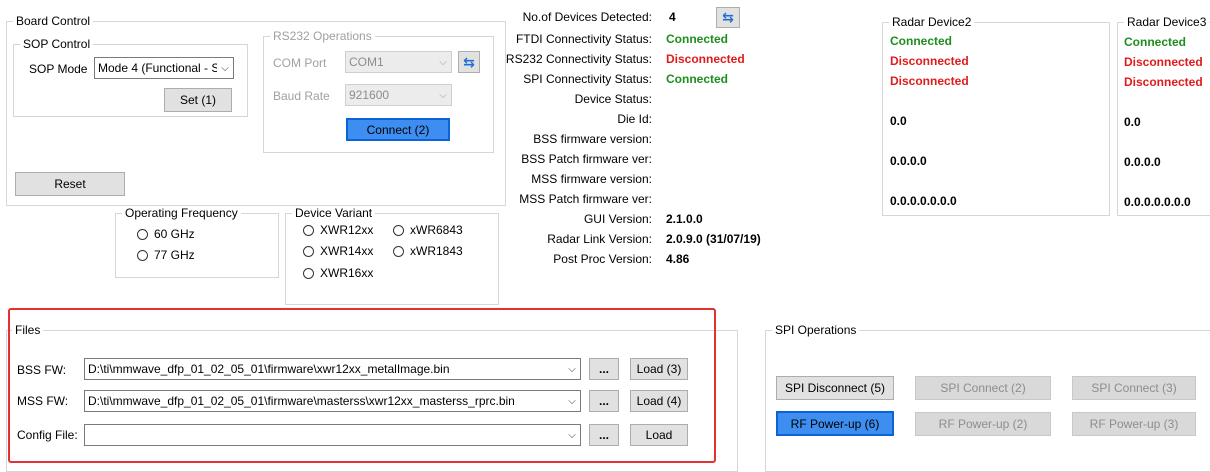  Describe the element at coordinates (996, 115) in the screenshot. I see `radar-device2-group: Radar Device2` at that location.